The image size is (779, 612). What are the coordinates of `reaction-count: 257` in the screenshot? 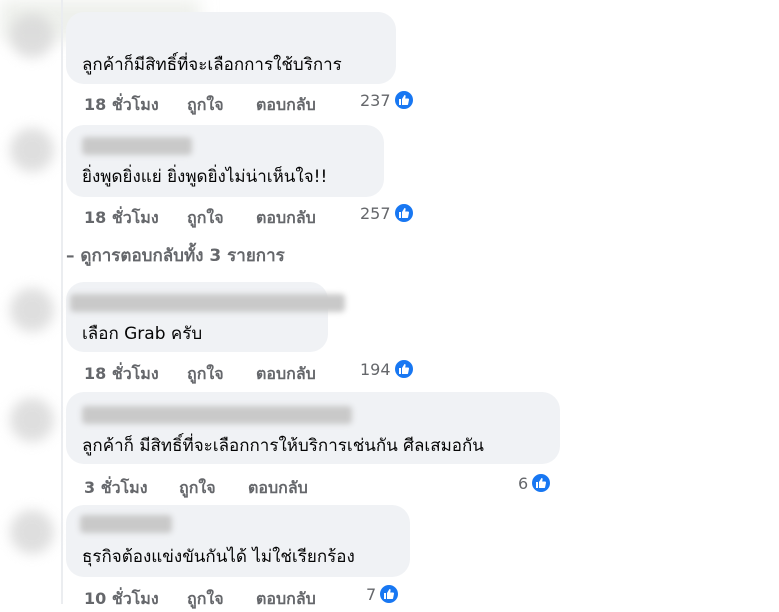 It's located at (387, 213).